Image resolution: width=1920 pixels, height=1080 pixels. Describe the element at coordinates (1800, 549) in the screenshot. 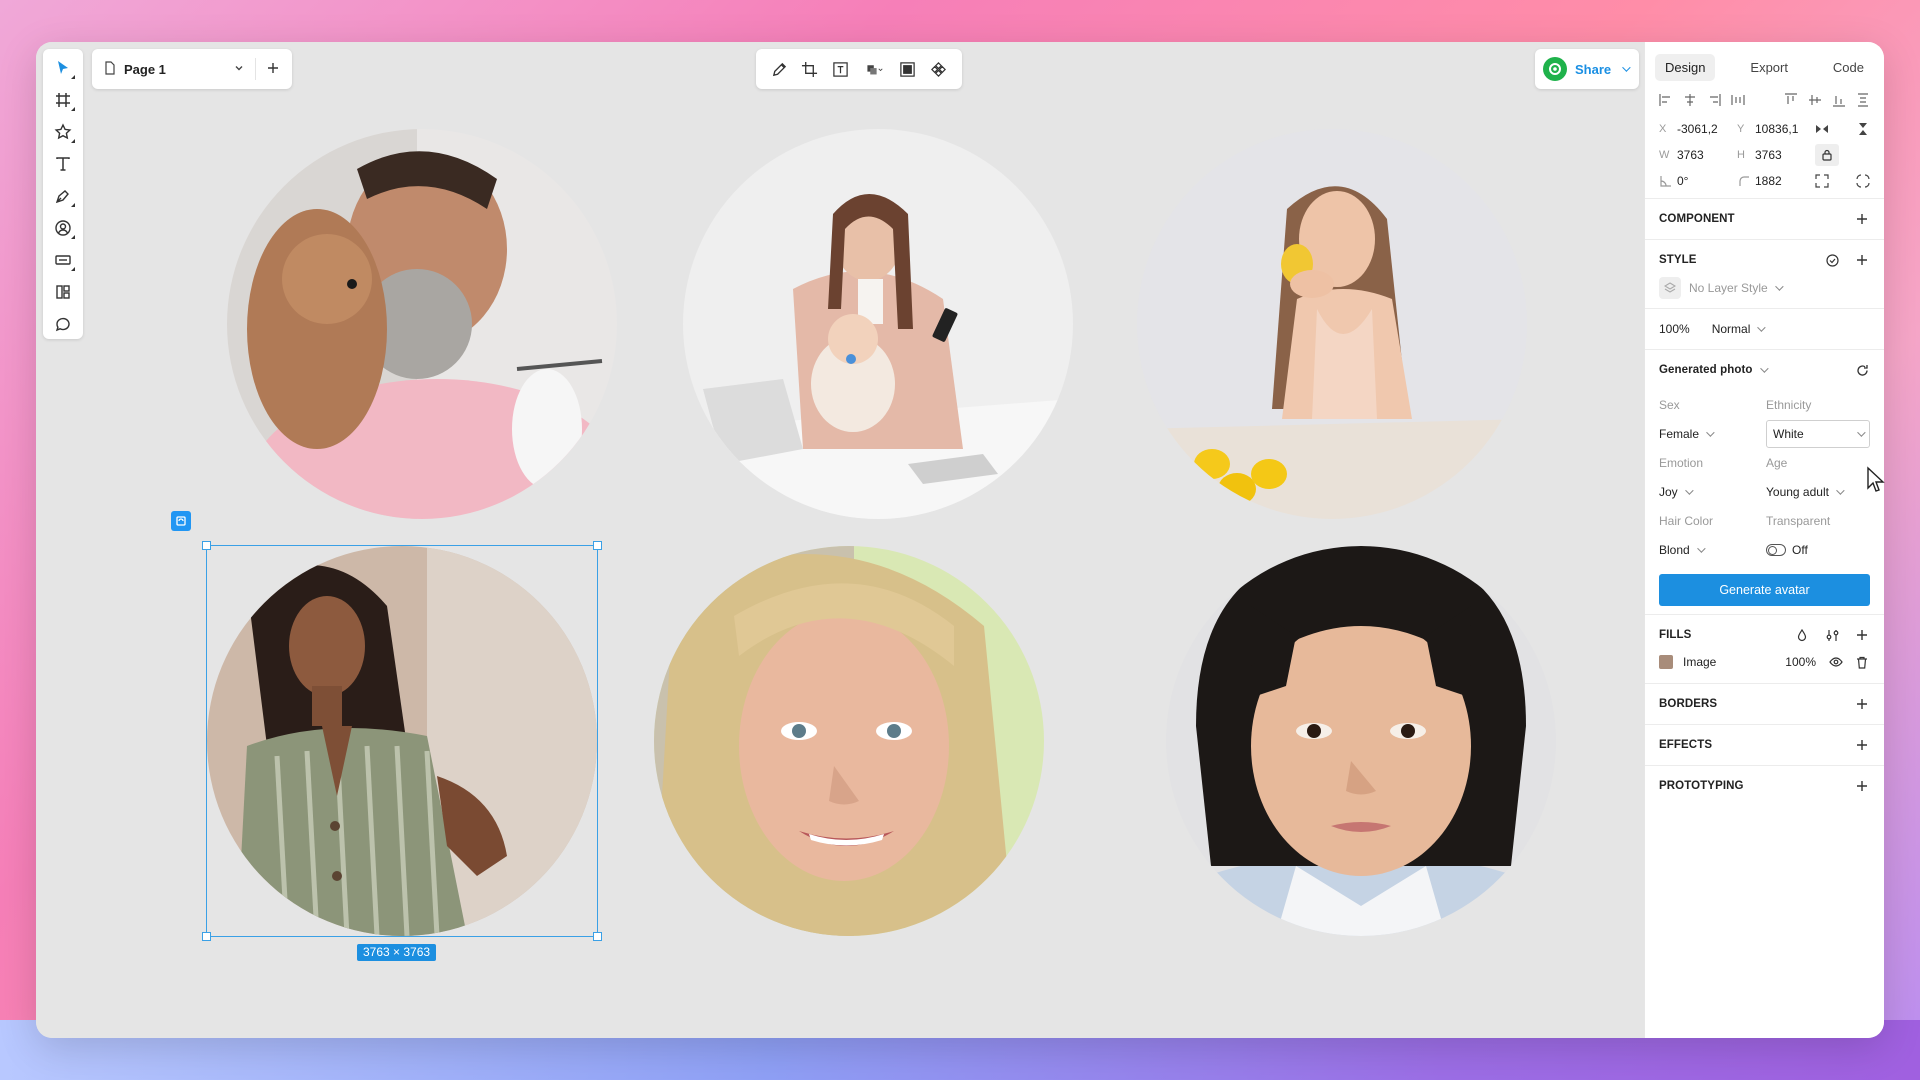

I see `transparent-value: Off` at that location.